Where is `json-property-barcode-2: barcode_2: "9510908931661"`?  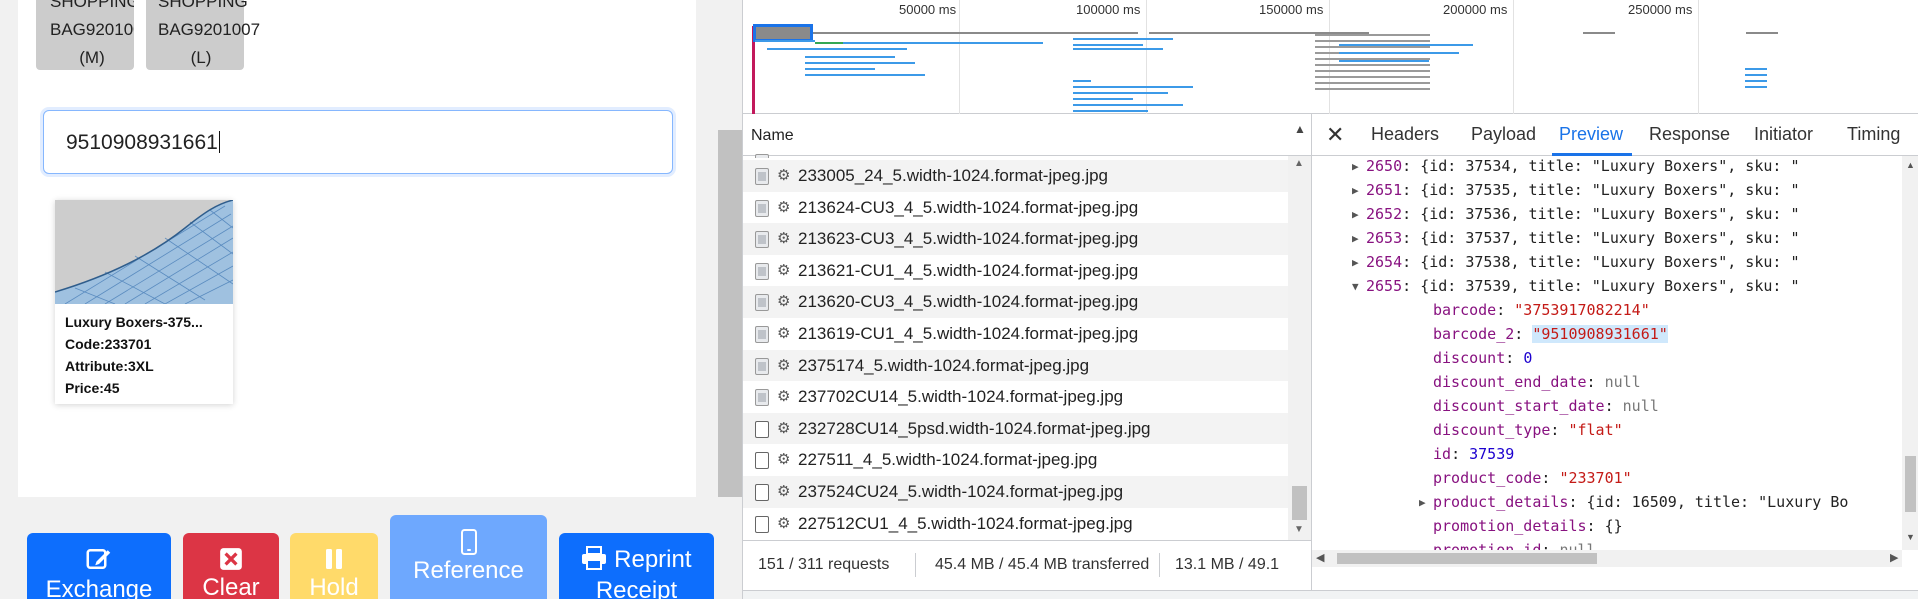
json-property-barcode-2: barcode_2: "9510908931661" is located at coordinates (1550, 334).